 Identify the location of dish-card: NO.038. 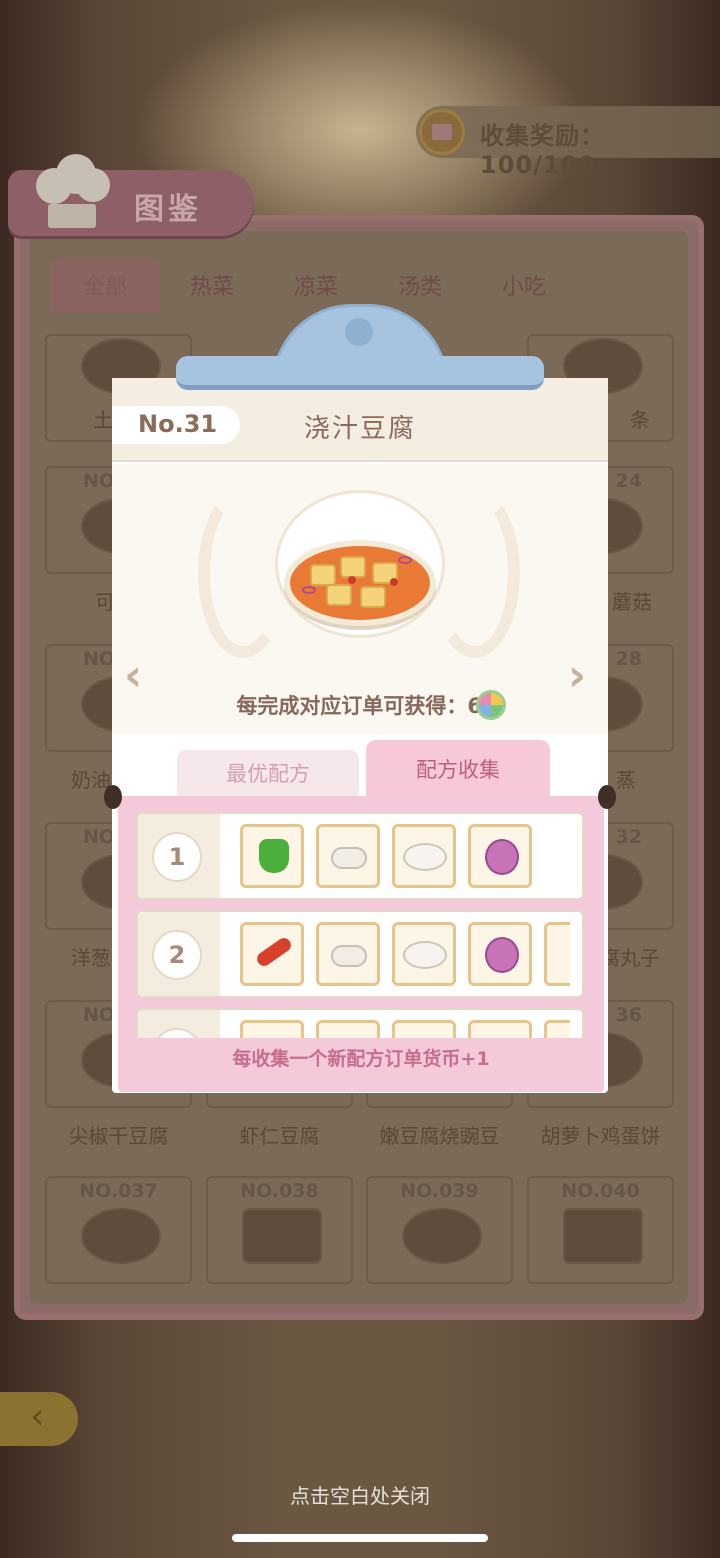
(279, 1230).